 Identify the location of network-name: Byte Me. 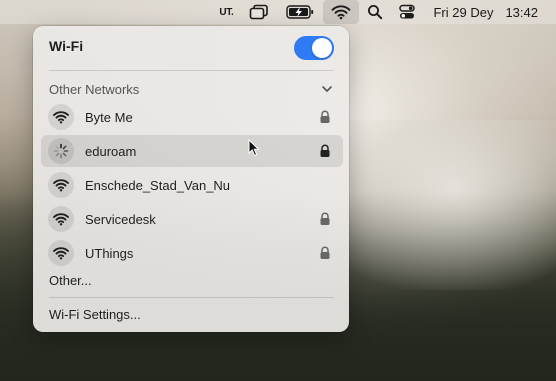
(109, 117).